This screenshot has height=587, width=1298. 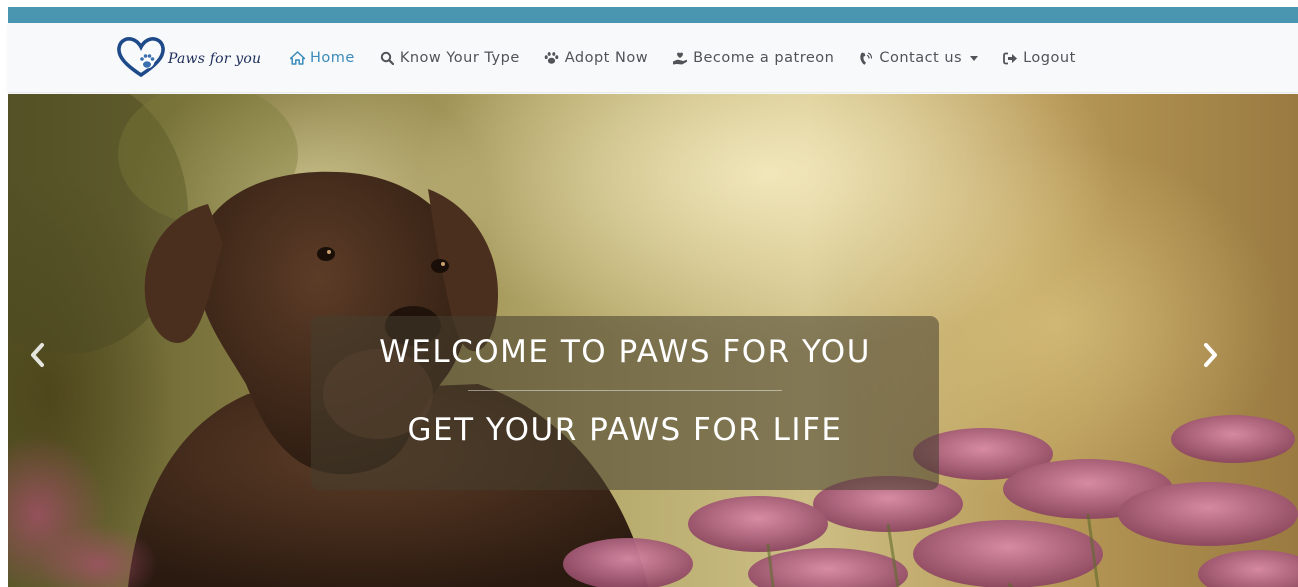 I want to click on brand: Paws for you, so click(x=188, y=57).